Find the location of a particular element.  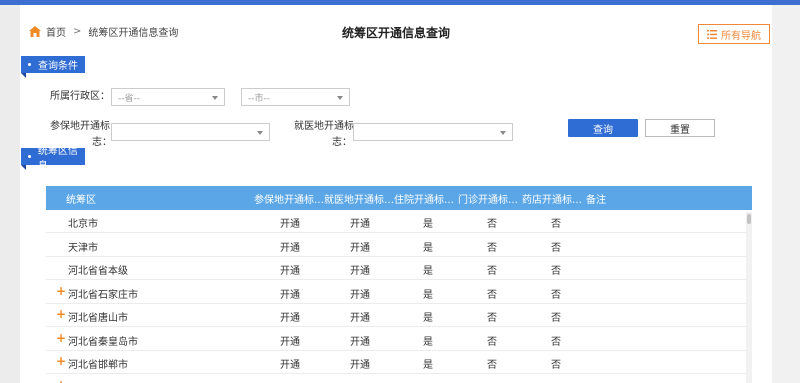

query-section-tag: 查询条件 is located at coordinates (53, 67).